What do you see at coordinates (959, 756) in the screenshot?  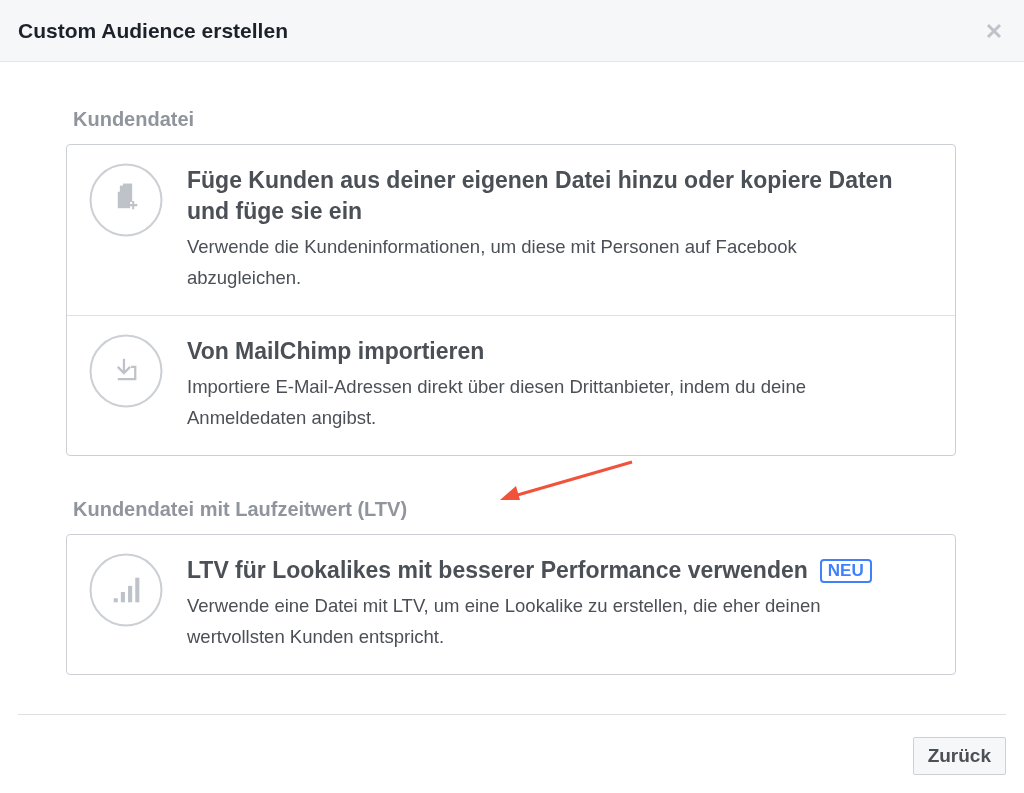 I see `back-button: Zurück` at bounding box center [959, 756].